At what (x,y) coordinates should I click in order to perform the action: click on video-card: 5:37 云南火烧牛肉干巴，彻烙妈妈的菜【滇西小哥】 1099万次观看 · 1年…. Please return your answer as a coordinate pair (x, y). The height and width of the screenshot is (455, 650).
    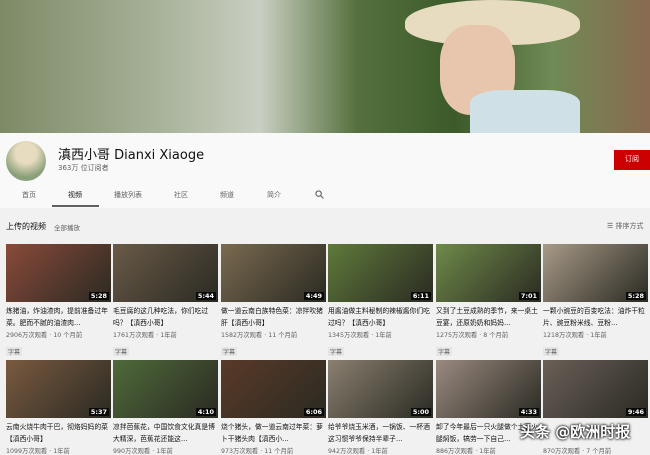
    Looking at the image, I should click on (58, 407).